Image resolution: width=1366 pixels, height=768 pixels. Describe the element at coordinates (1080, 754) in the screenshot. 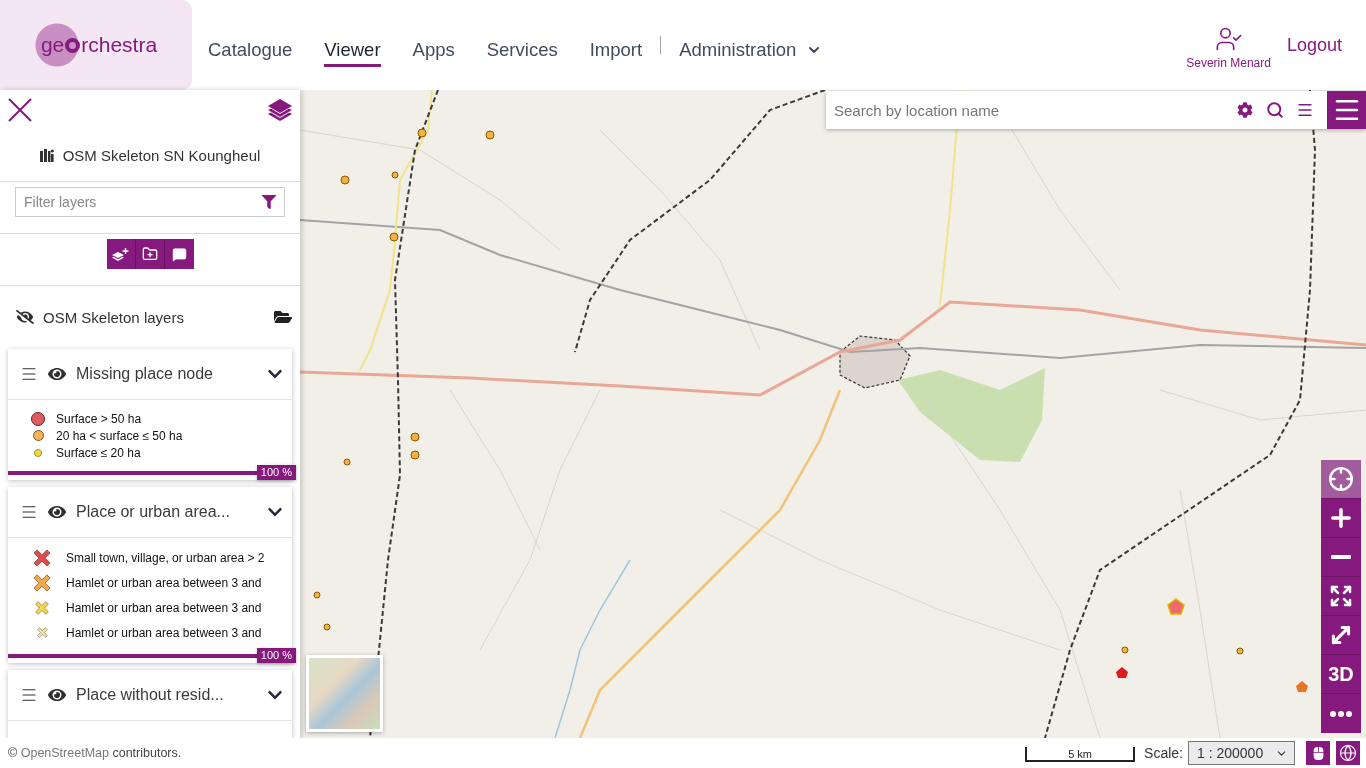

I see `scale-bar: 5 km` at that location.